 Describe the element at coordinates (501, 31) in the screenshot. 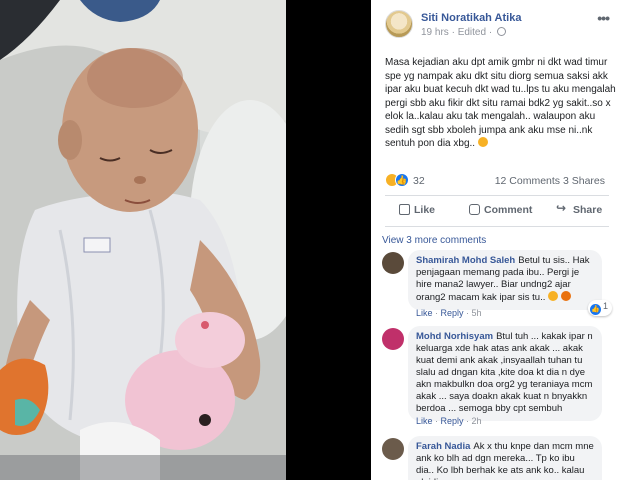

I see `globe-icon` at that location.